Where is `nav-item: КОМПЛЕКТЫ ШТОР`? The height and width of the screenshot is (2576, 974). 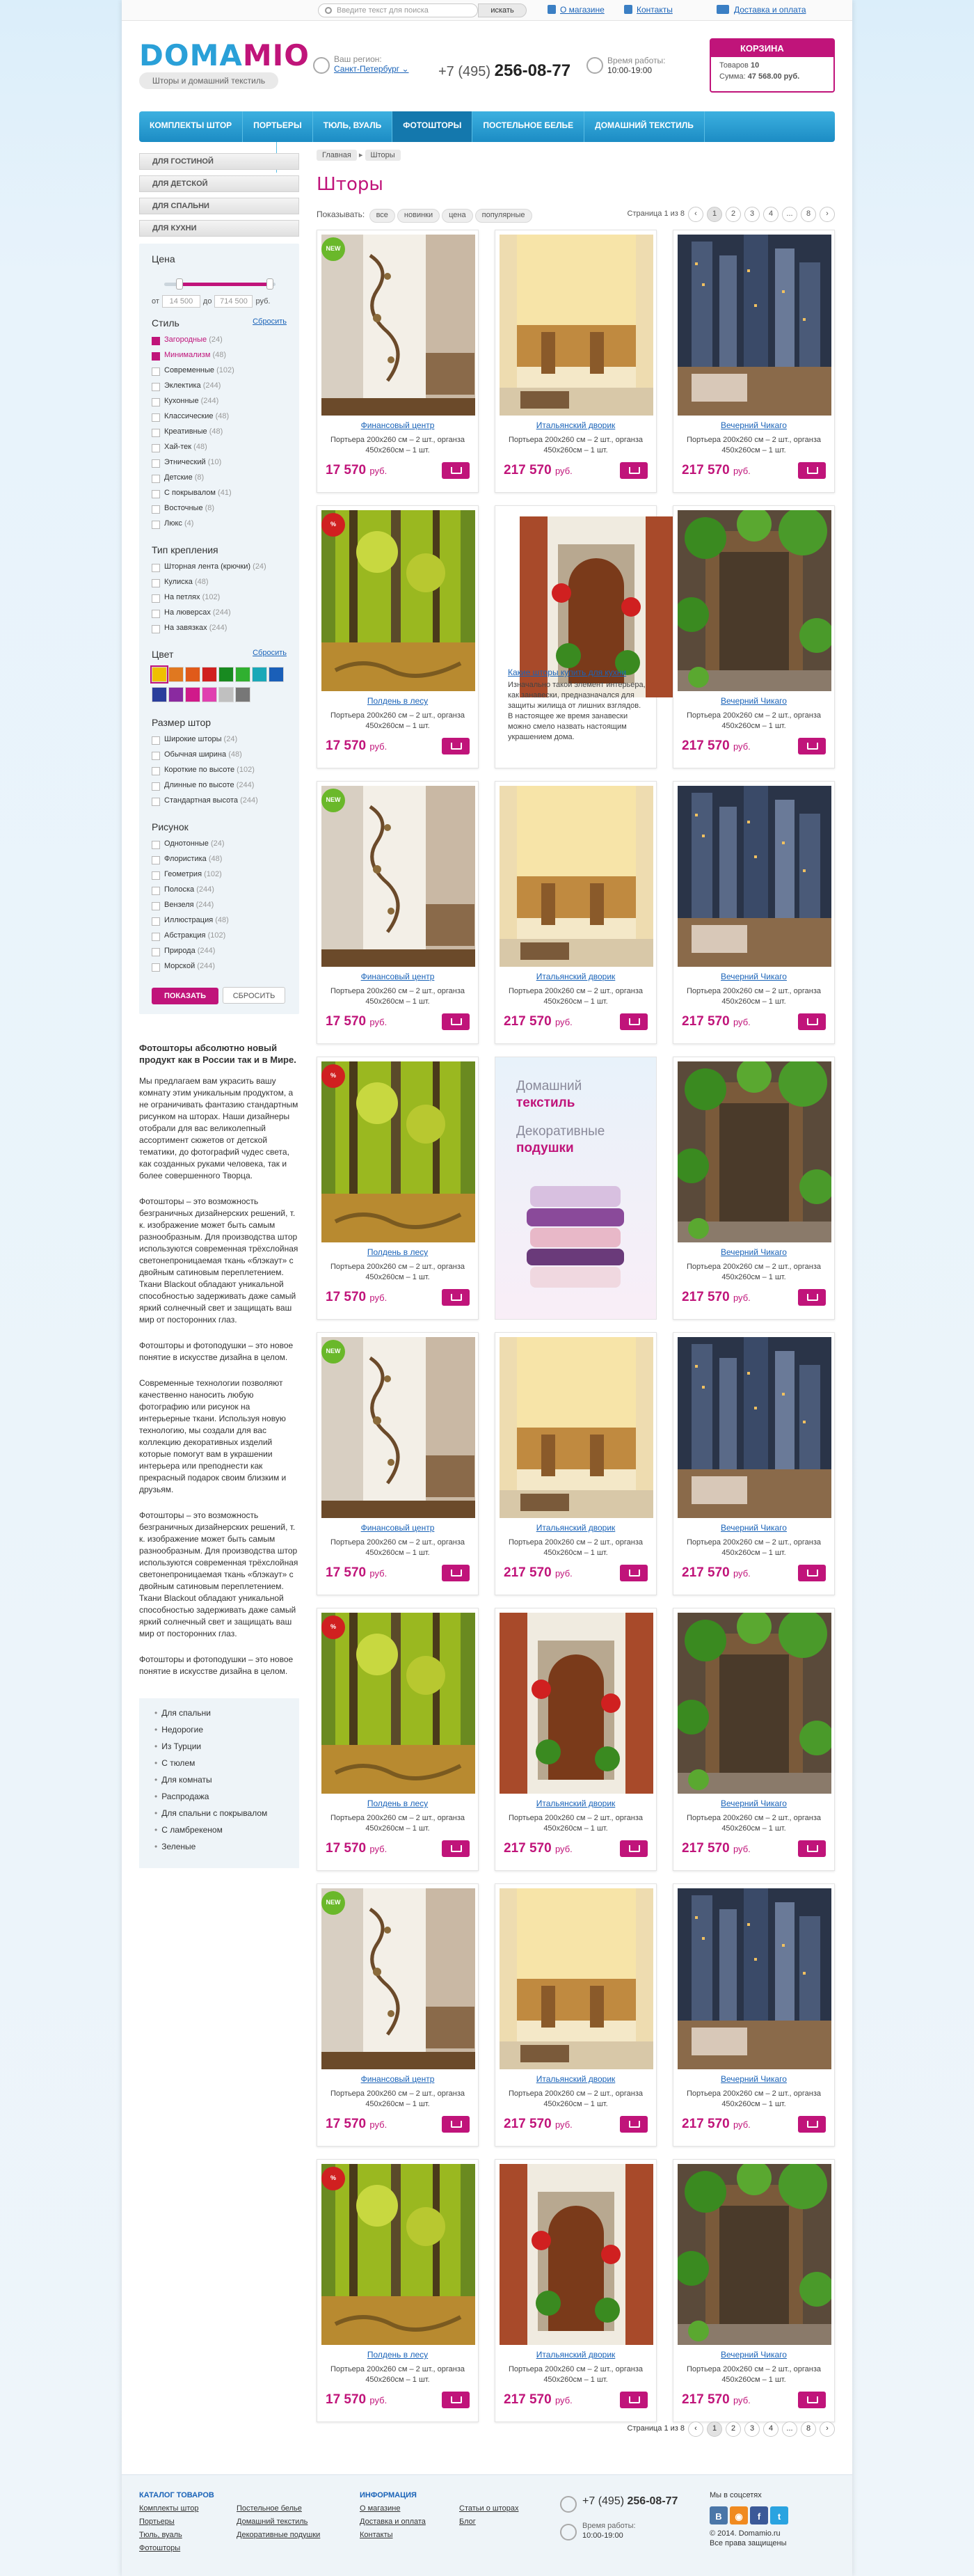
nav-item: КОМПЛЕКТЫ ШТОР is located at coordinates (191, 126).